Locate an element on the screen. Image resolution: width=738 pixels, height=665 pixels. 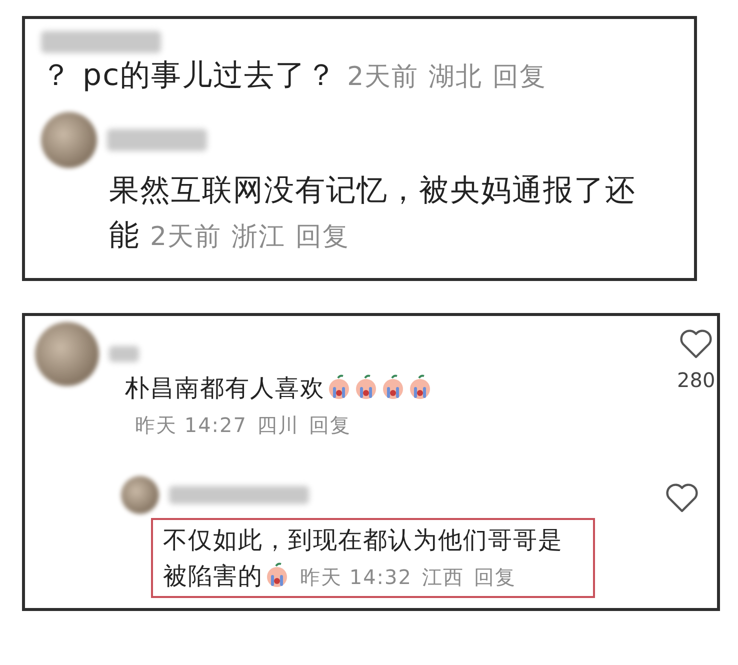
comment-location: 江西 is located at coordinates (443, 577).